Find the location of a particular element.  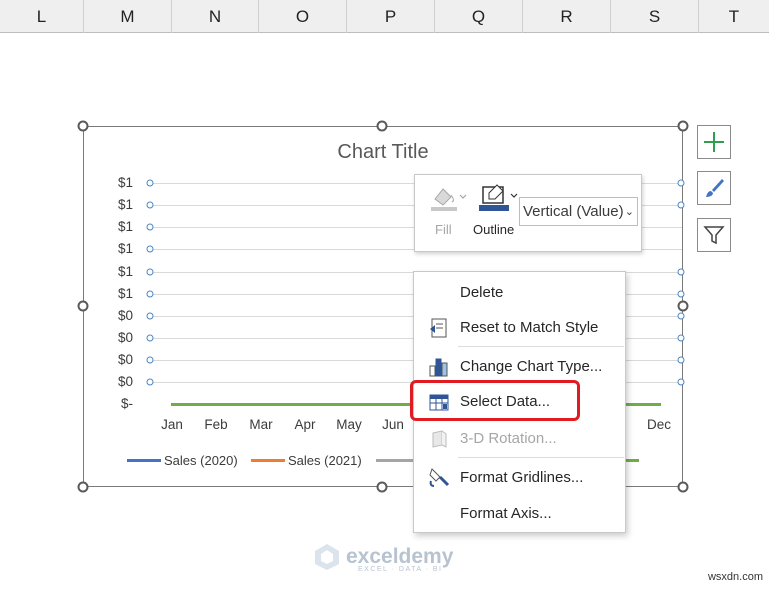

column-header-l: L is located at coordinates (42, 16).